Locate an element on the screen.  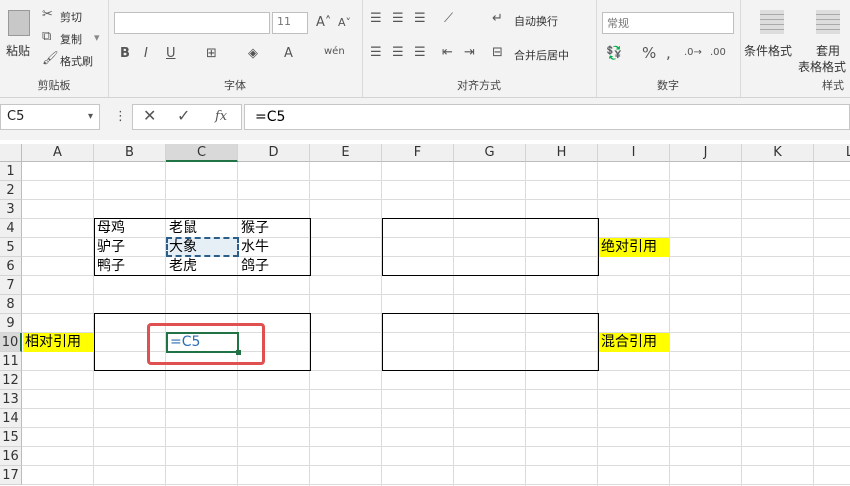
shrink-font-icon: A˅ is located at coordinates (344, 23).